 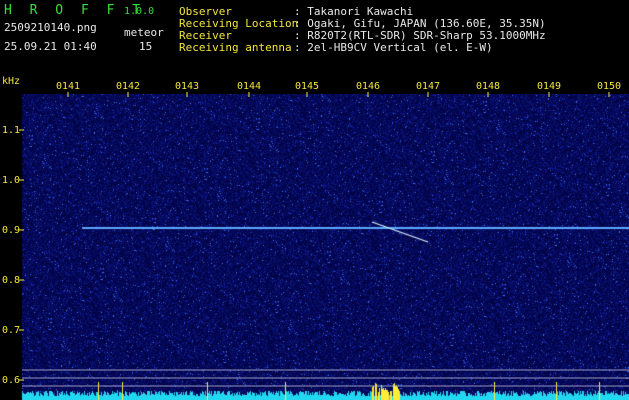 What do you see at coordinates (368, 86) in the screenshot?
I see `time-label: 0146` at bounding box center [368, 86].